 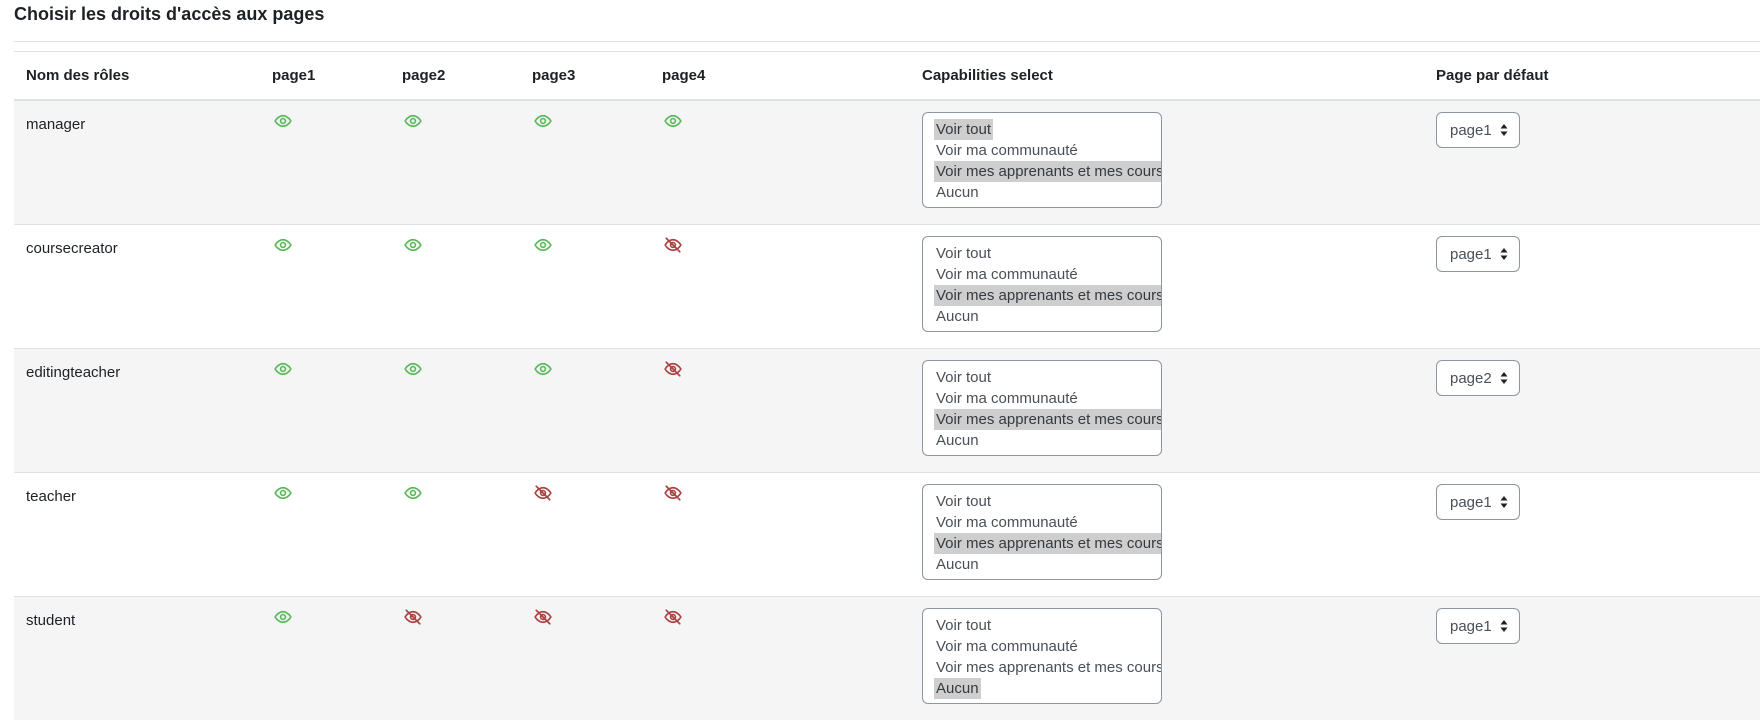 I want to click on role-cell: student, so click(x=137, y=658).